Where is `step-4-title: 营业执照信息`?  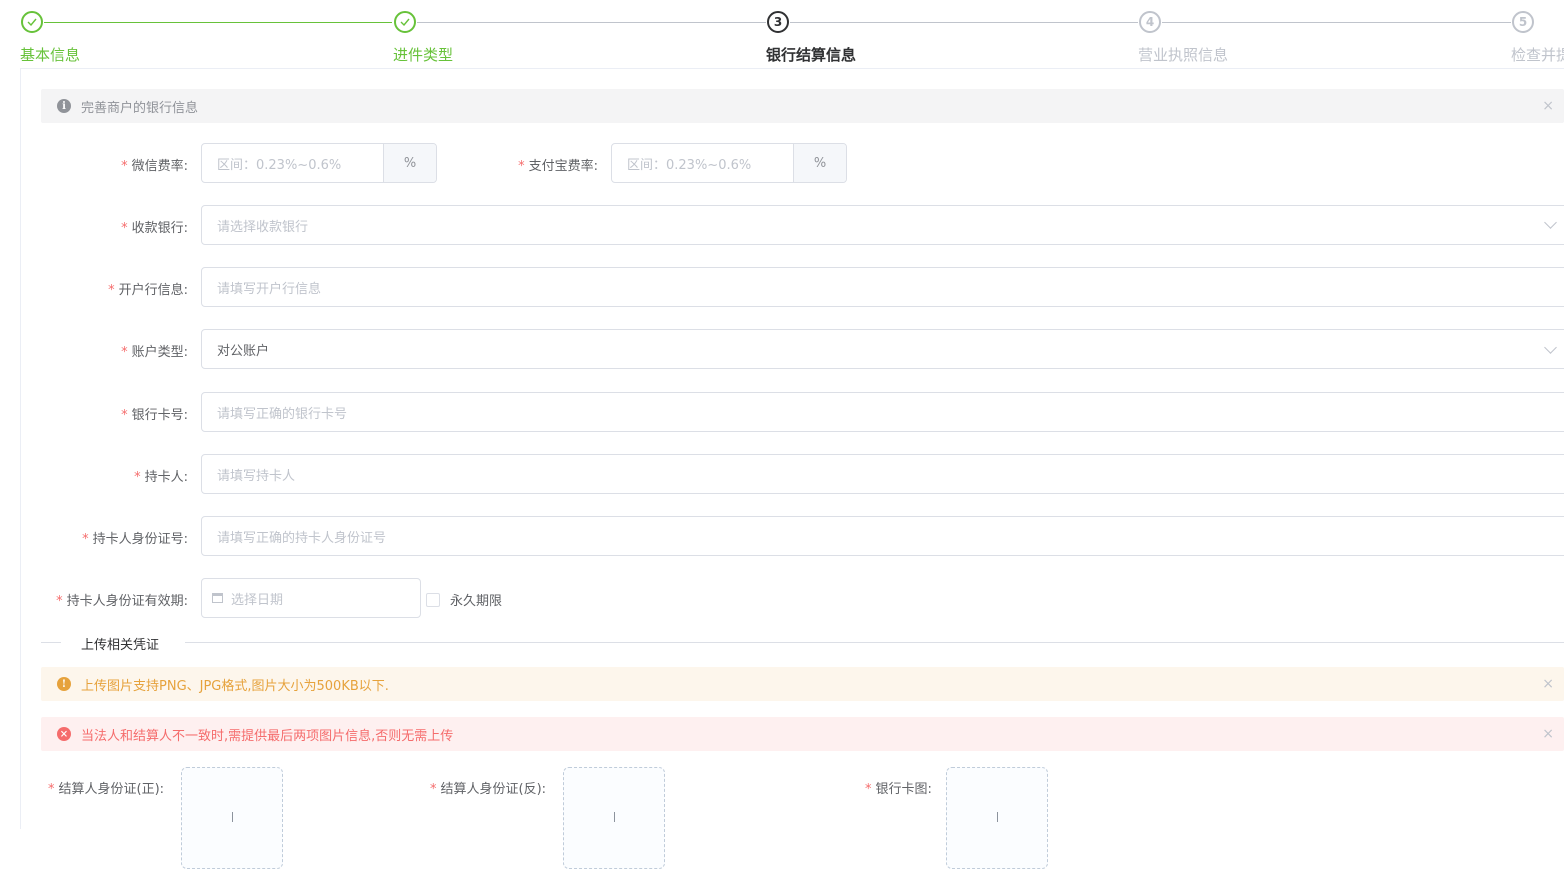 step-4-title: 营业执照信息 is located at coordinates (1183, 55).